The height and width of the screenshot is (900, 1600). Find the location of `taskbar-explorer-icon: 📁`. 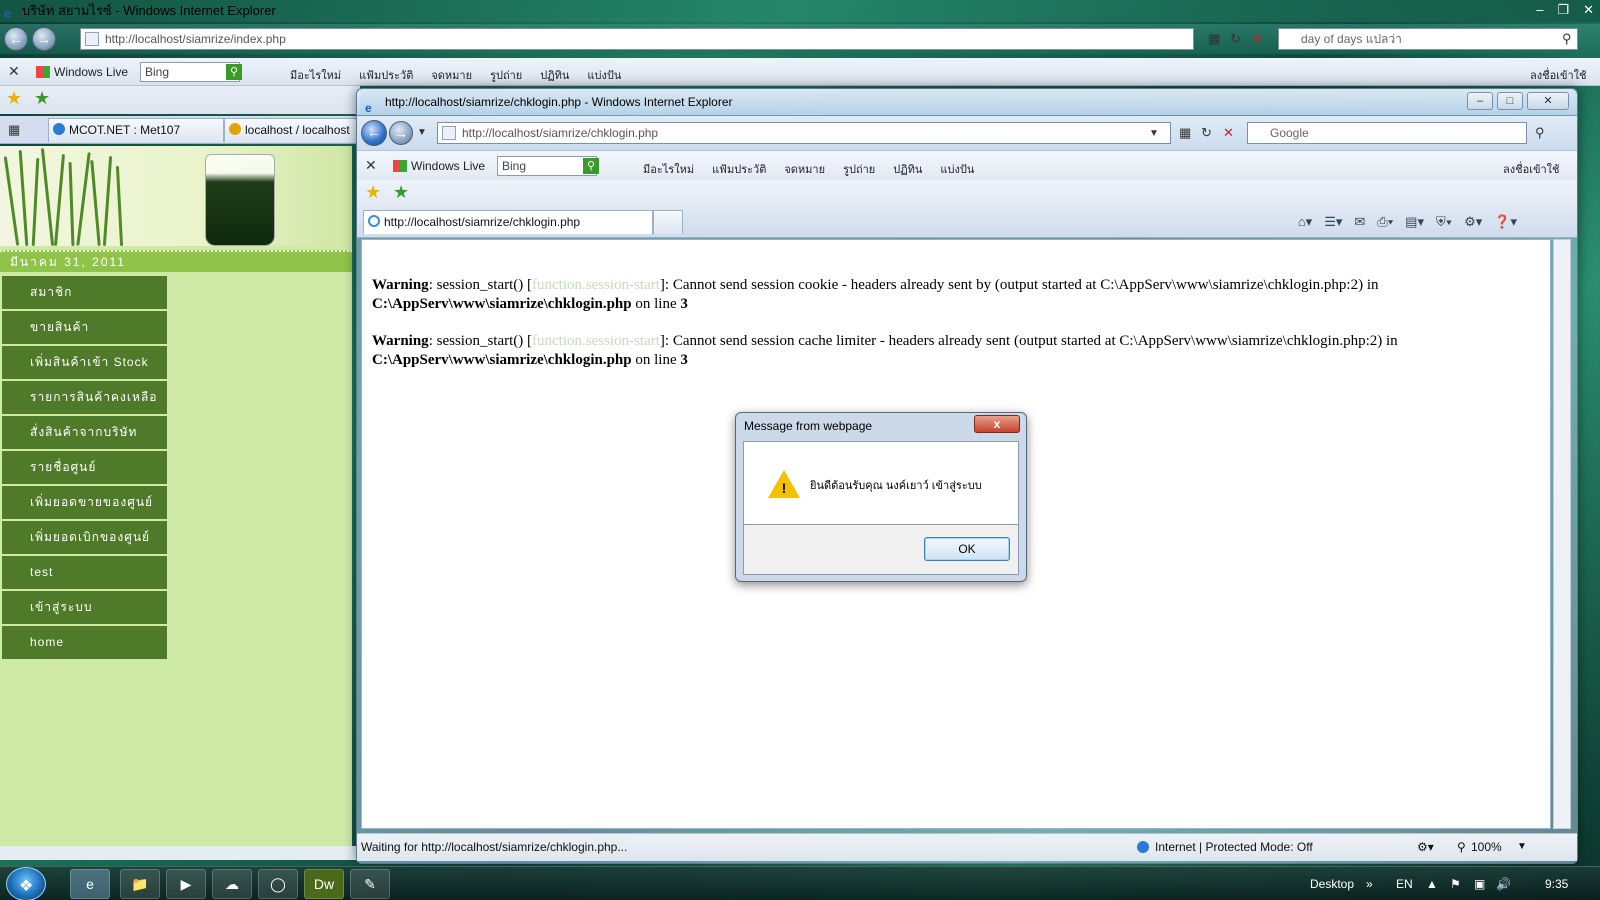

taskbar-explorer-icon: 📁 is located at coordinates (140, 884).